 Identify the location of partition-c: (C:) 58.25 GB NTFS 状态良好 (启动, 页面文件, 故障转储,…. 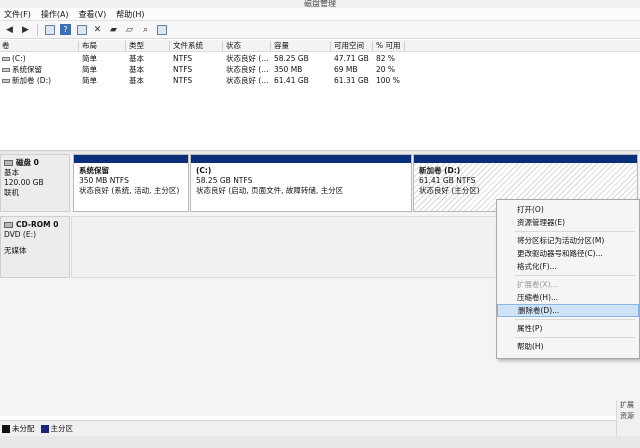
(301, 183).